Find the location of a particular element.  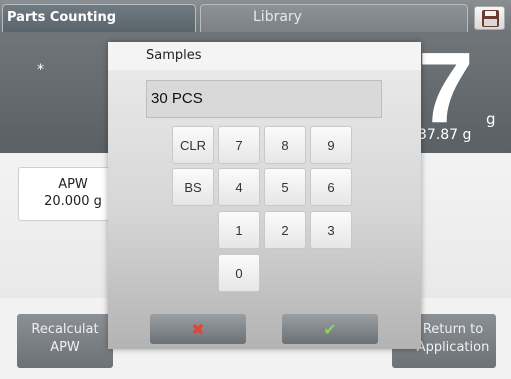

tab-library-label: Library is located at coordinates (277, 17).